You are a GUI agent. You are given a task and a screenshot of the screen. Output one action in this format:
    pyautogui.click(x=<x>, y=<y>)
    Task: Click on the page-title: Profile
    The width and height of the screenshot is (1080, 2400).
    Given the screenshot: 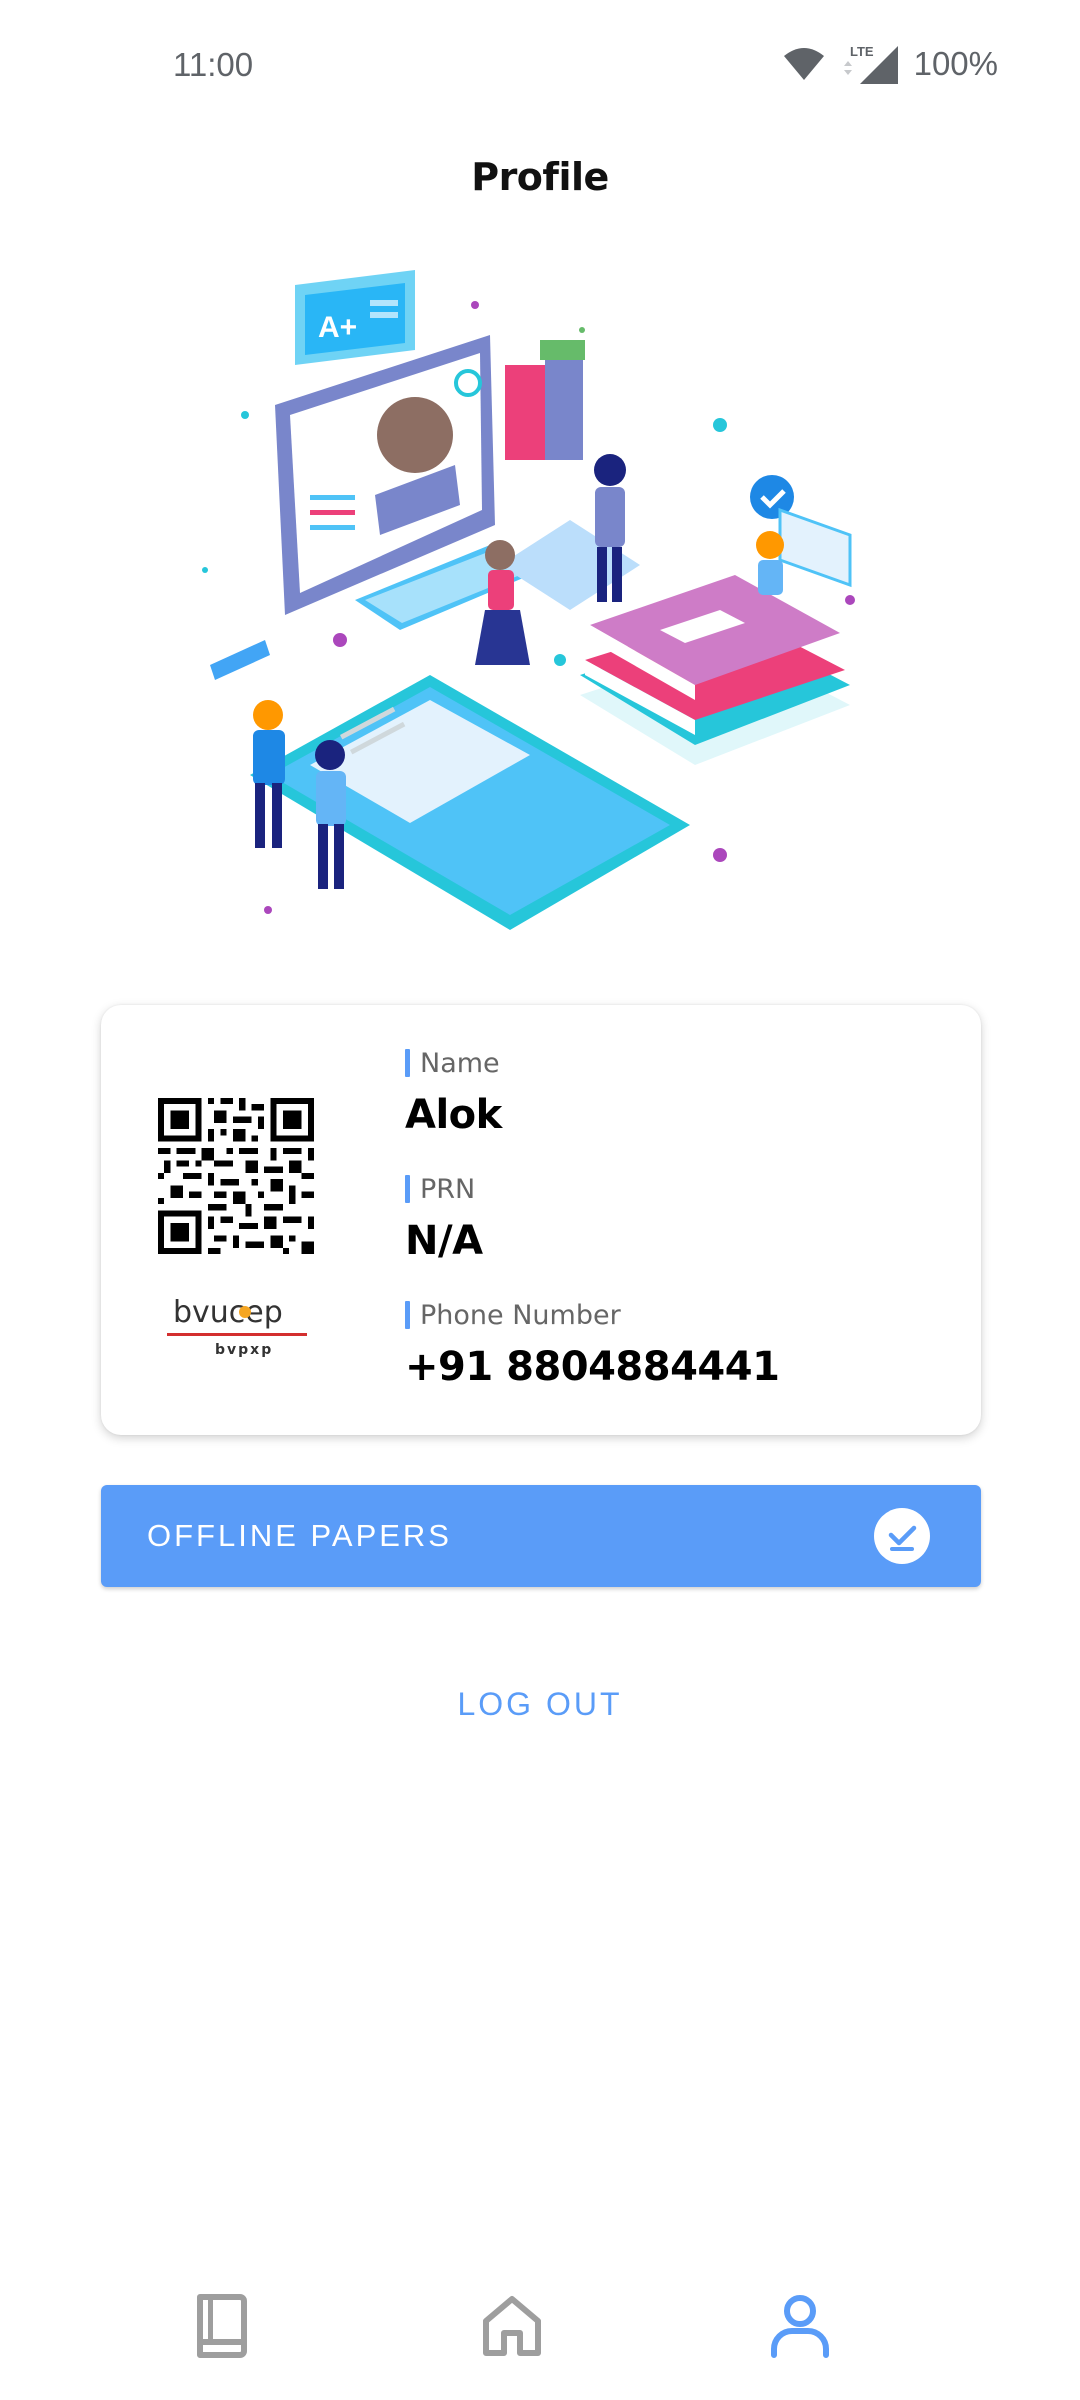 What is the action you would take?
    pyautogui.click(x=540, y=177)
    